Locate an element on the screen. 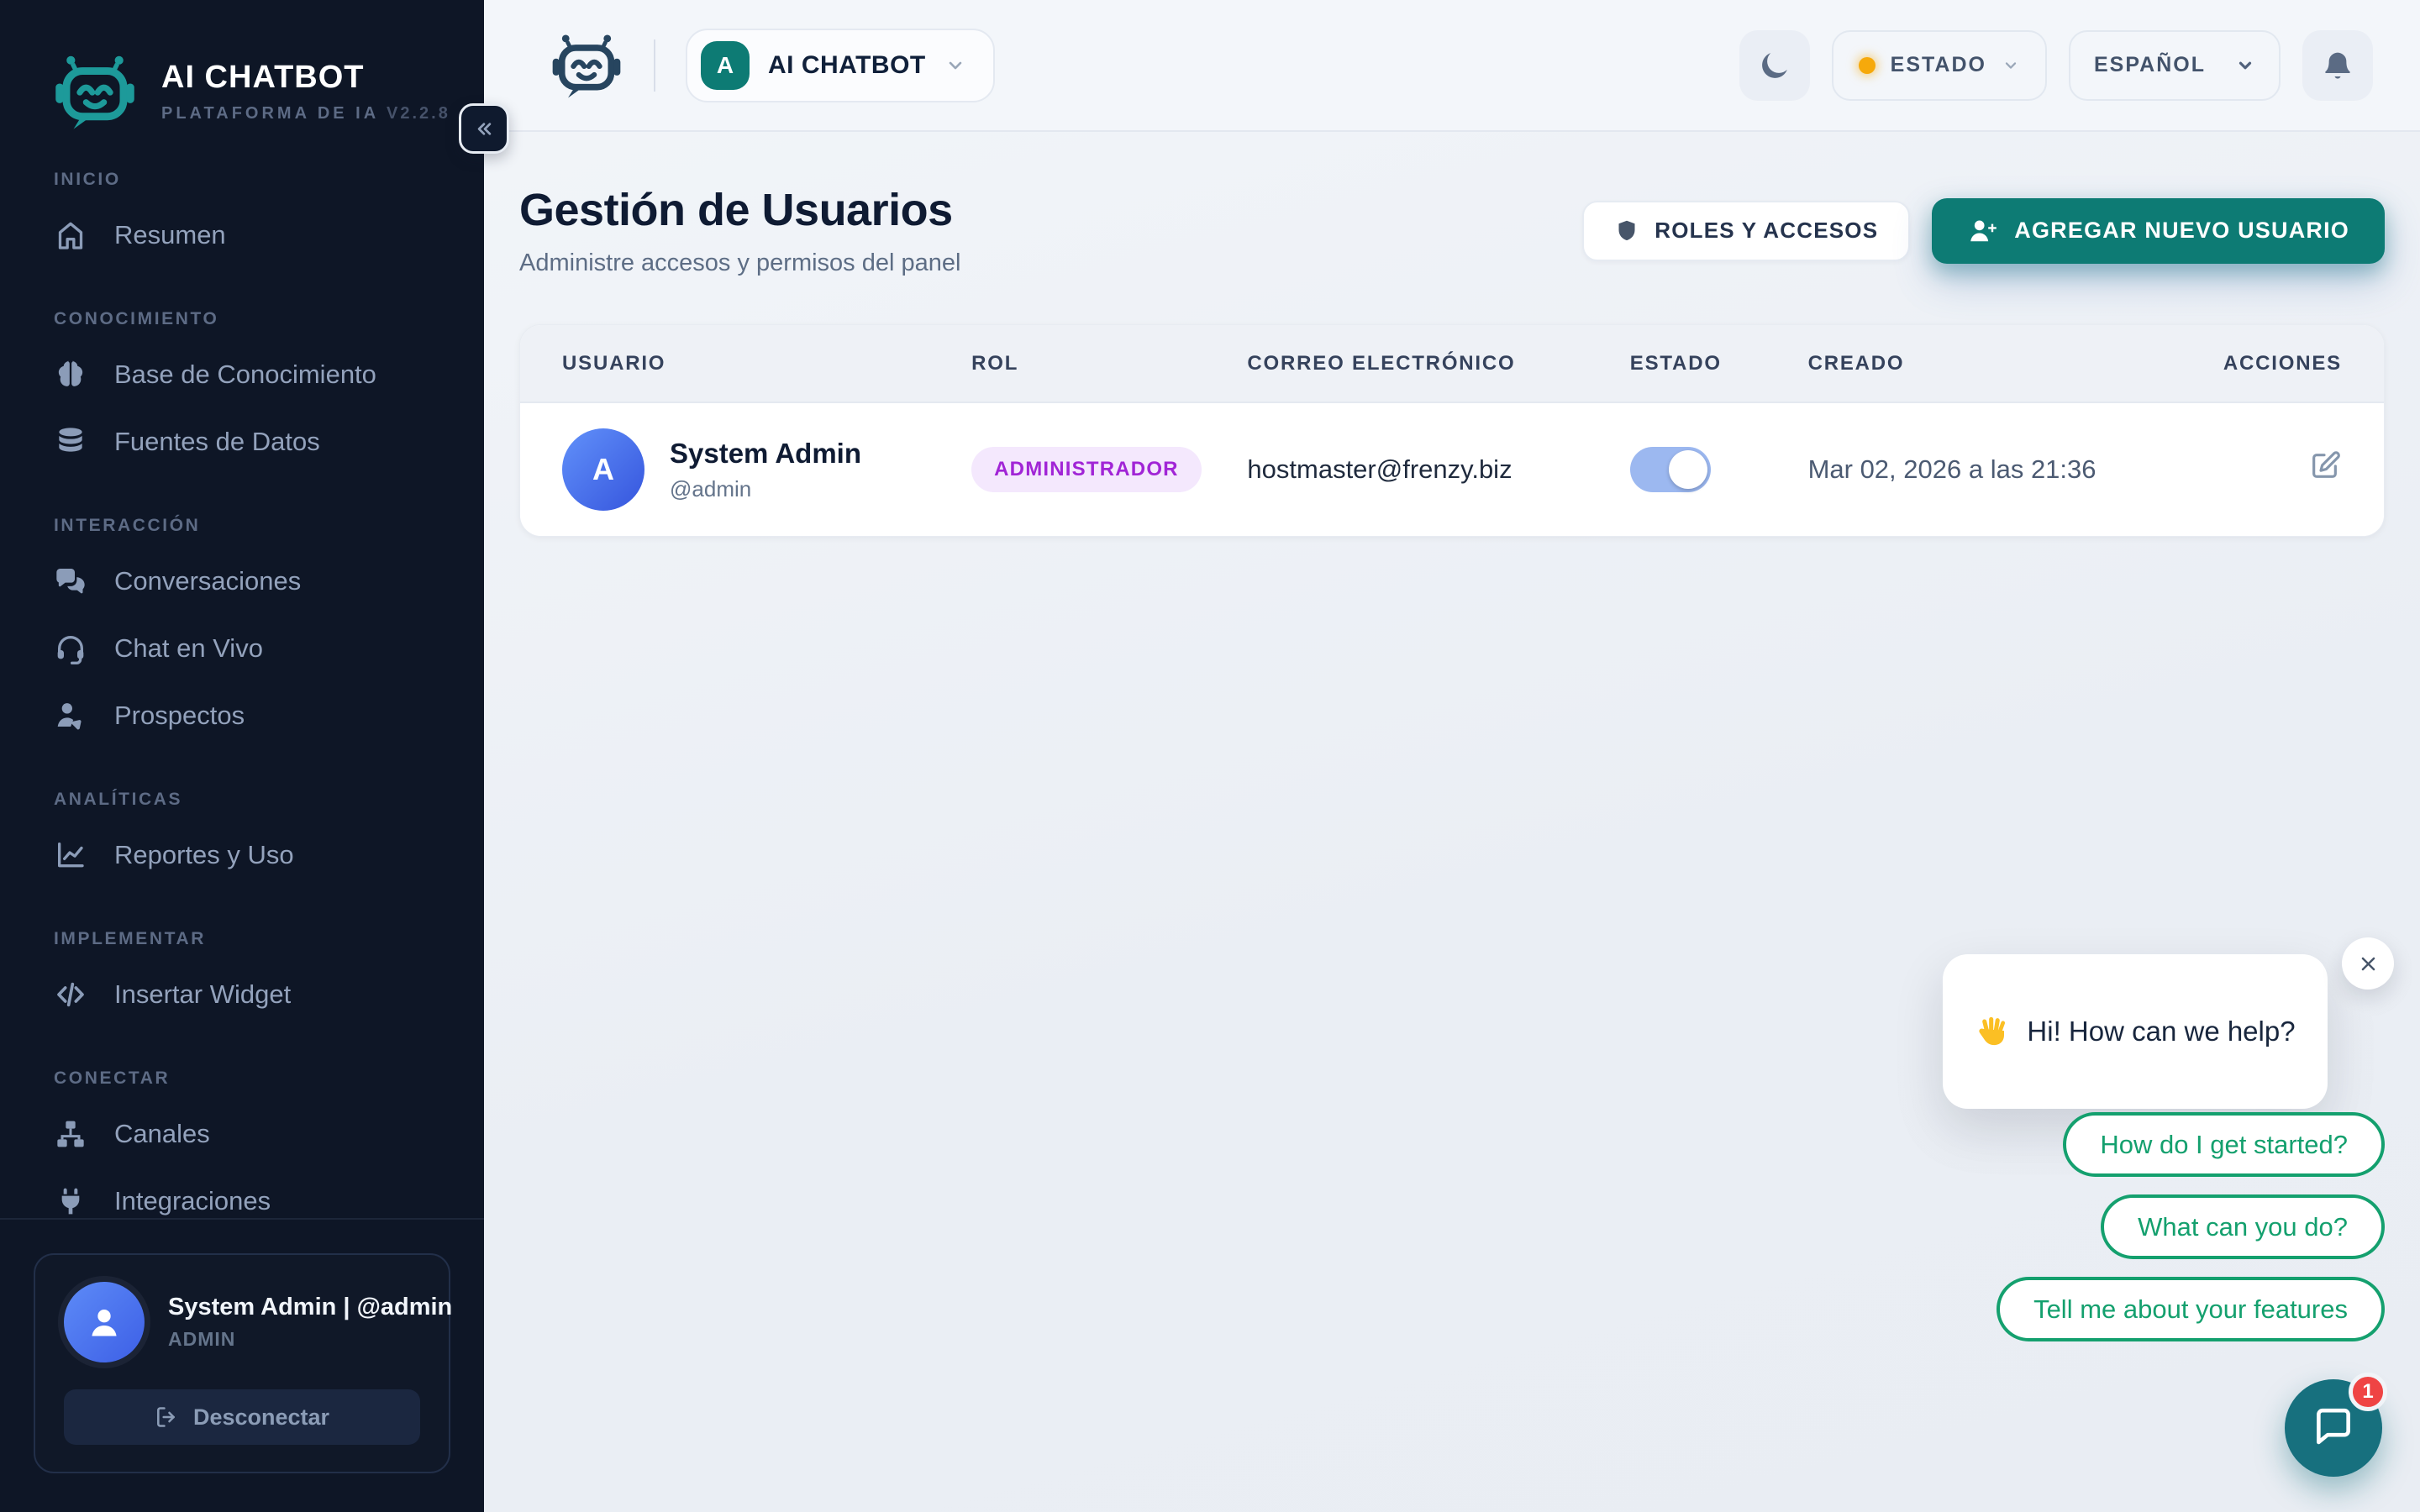 Image resolution: width=2420 pixels, height=1512 pixels. sidebar-item-fuentes-de-datos: Fuentes de Datos is located at coordinates (242, 441).